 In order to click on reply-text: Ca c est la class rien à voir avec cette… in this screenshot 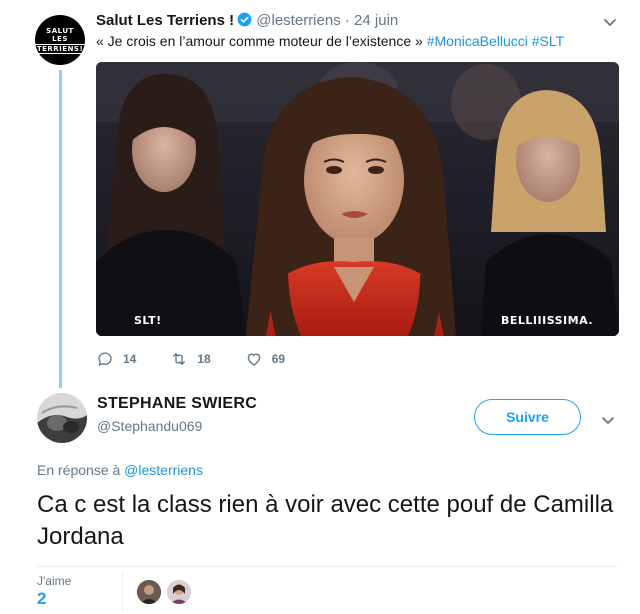, I will do `click(325, 520)`.